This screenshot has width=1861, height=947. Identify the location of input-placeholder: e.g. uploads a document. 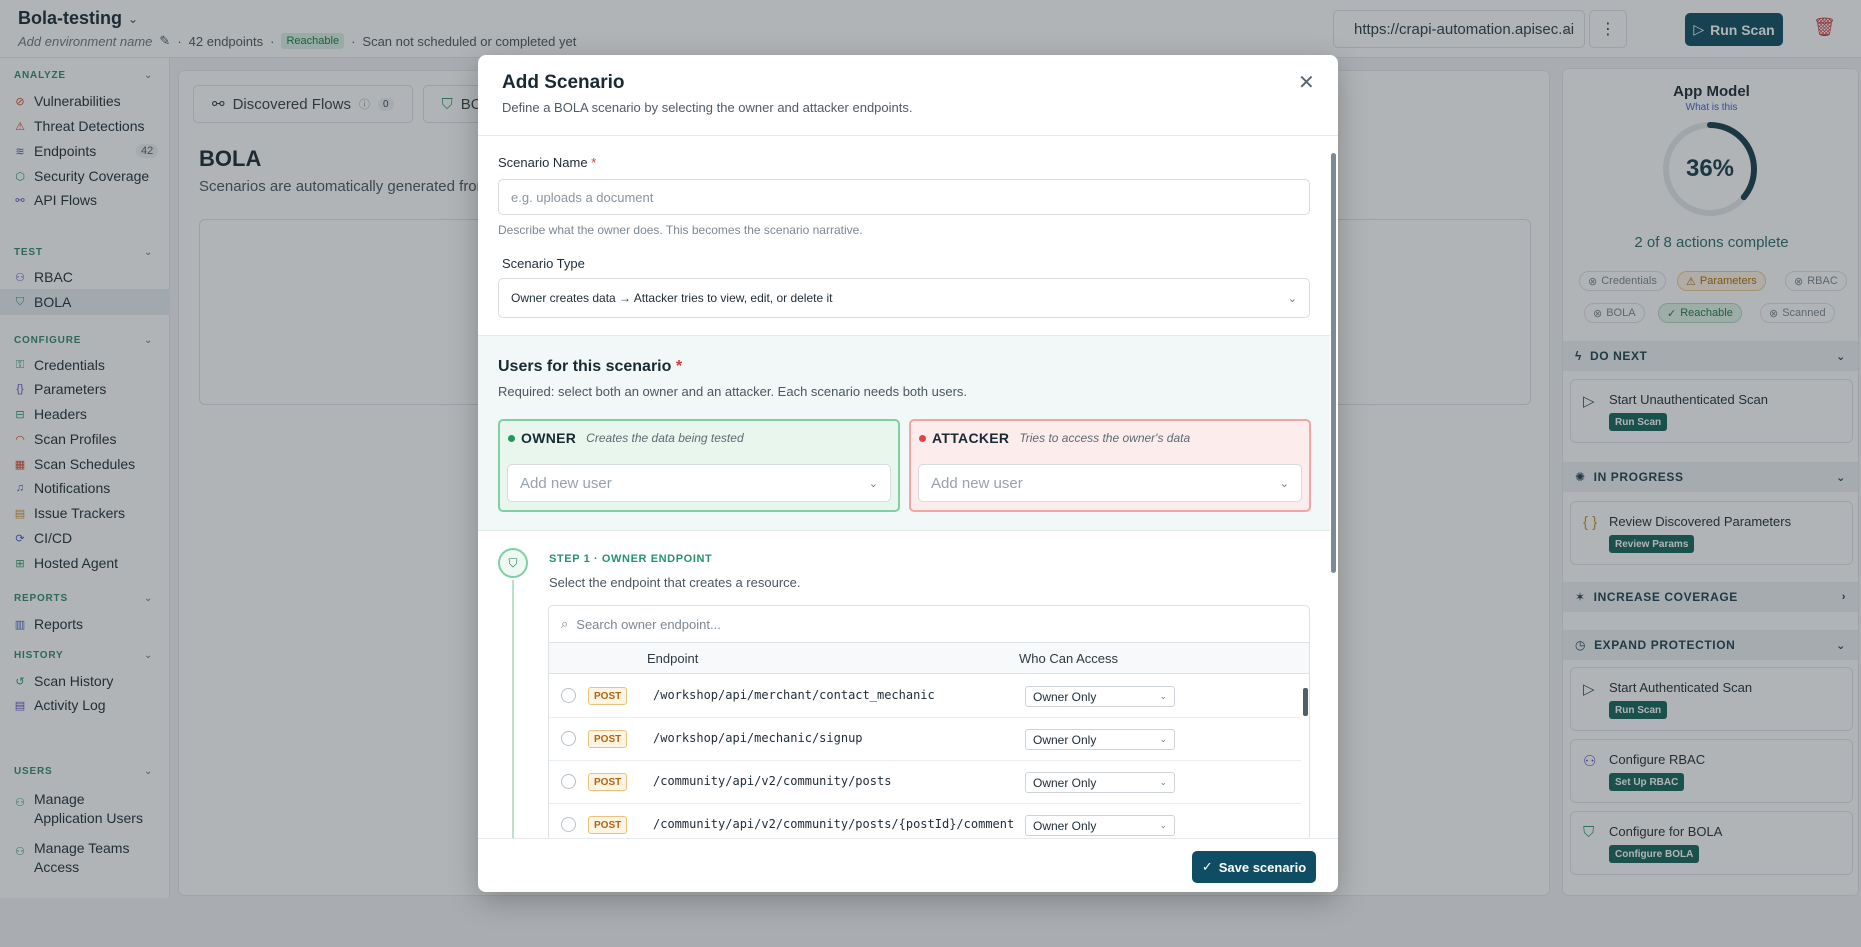
(582, 197).